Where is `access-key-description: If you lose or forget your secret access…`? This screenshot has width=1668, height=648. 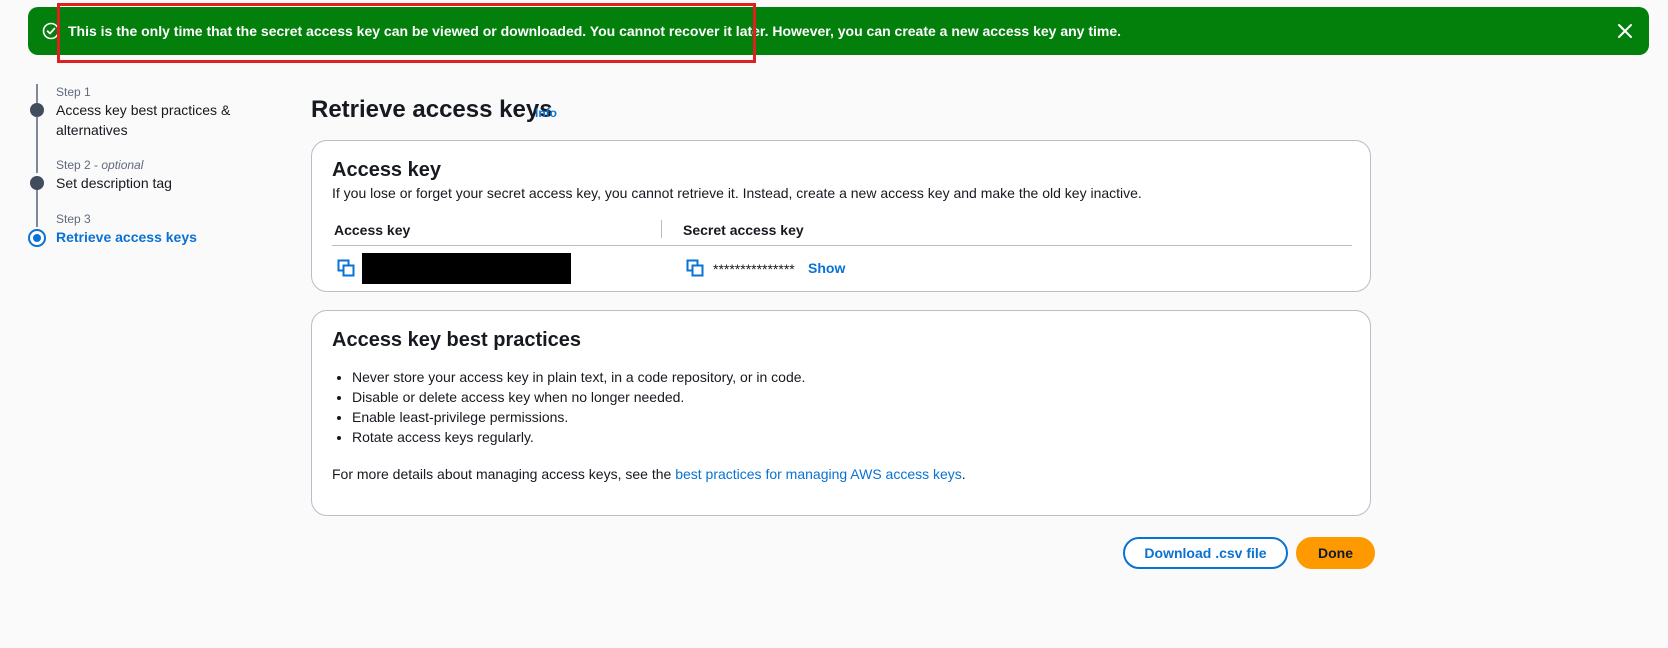 access-key-description: If you lose or forget your secret access… is located at coordinates (737, 193).